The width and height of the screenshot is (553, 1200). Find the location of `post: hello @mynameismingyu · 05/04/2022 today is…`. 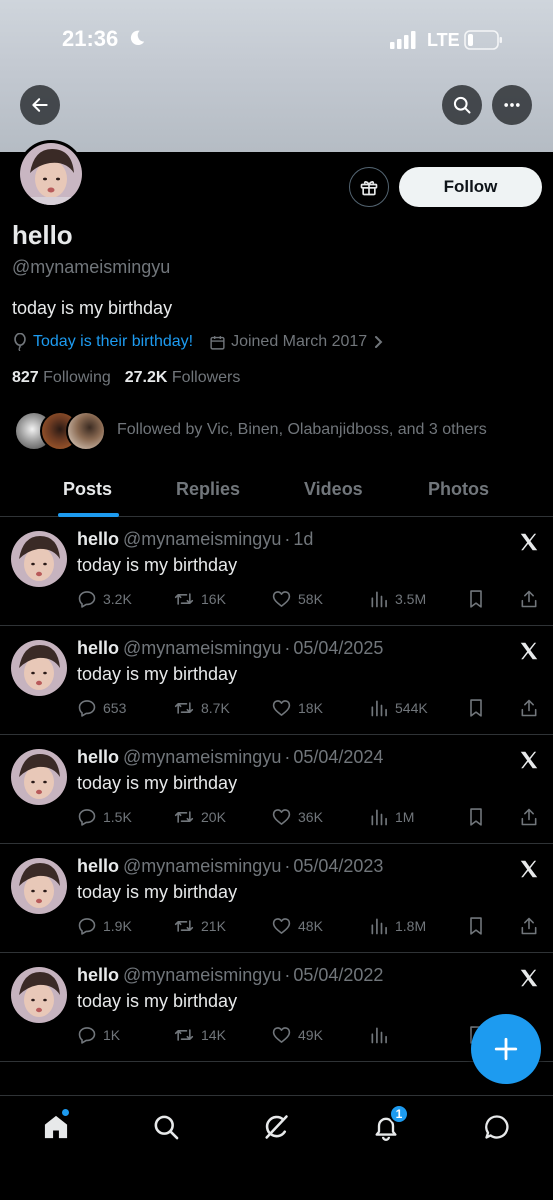

post: hello @mynameismingyu · 05/04/2022 today is… is located at coordinates (276, 1007).